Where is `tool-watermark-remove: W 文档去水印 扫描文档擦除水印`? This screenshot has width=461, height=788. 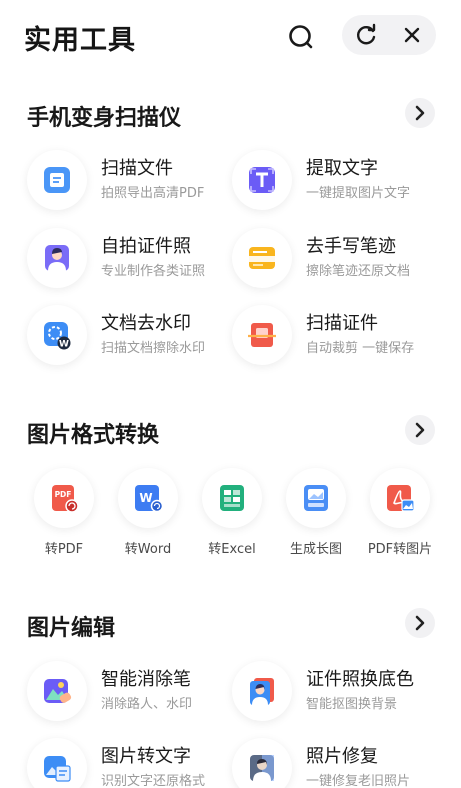 tool-watermark-remove: W 文档去水印 扫描文档擦除水印 is located at coordinates (129, 337).